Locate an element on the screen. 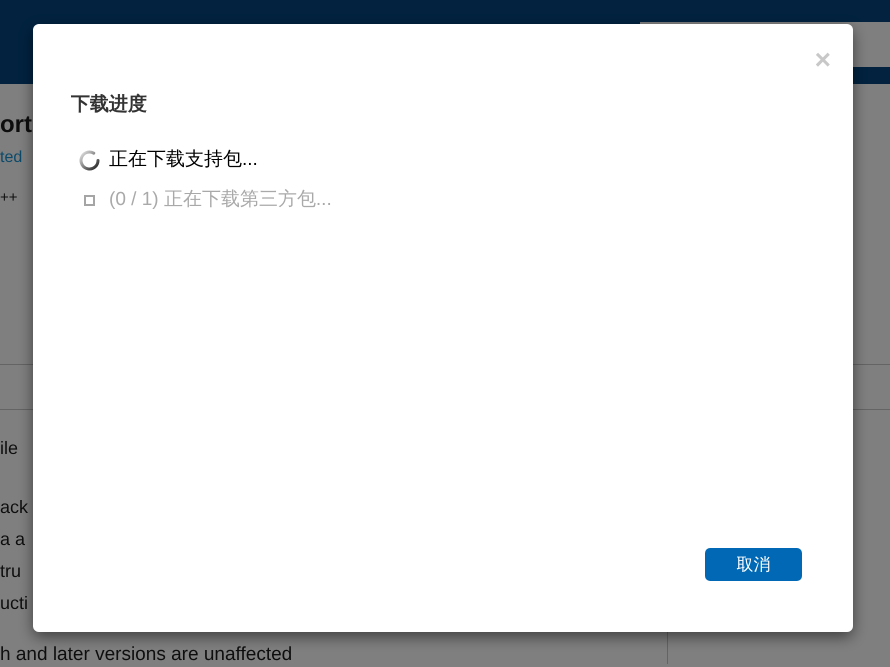 The width and height of the screenshot is (890, 667). close-button: × is located at coordinates (822, 60).